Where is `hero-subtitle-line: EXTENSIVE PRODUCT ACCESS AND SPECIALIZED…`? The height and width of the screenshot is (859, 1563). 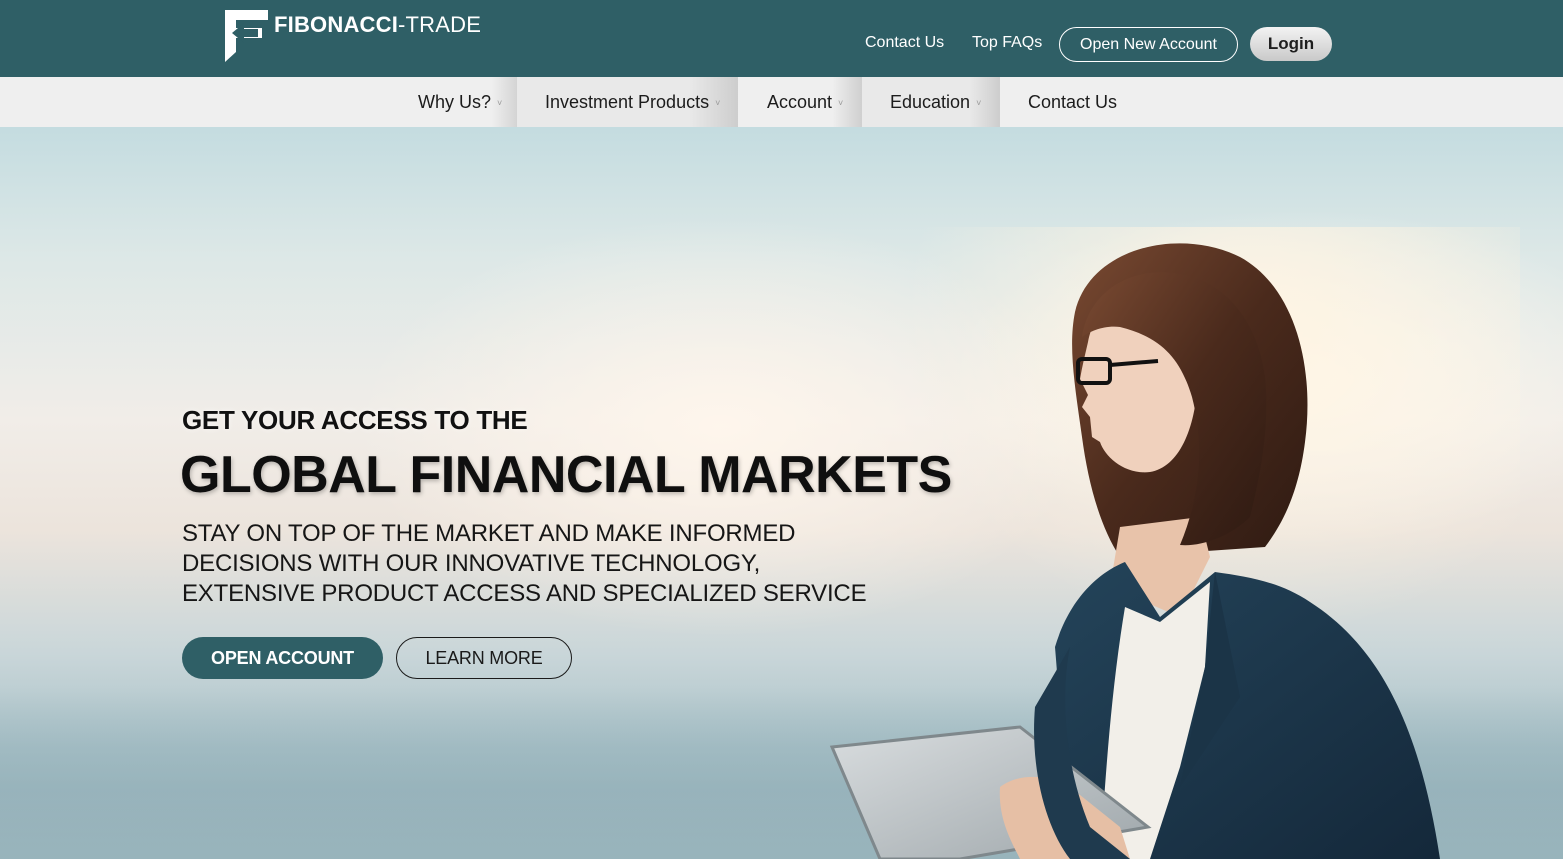
hero-subtitle-line: EXTENSIVE PRODUCT ACCESS AND SPECIALIZED… is located at coordinates (524, 593).